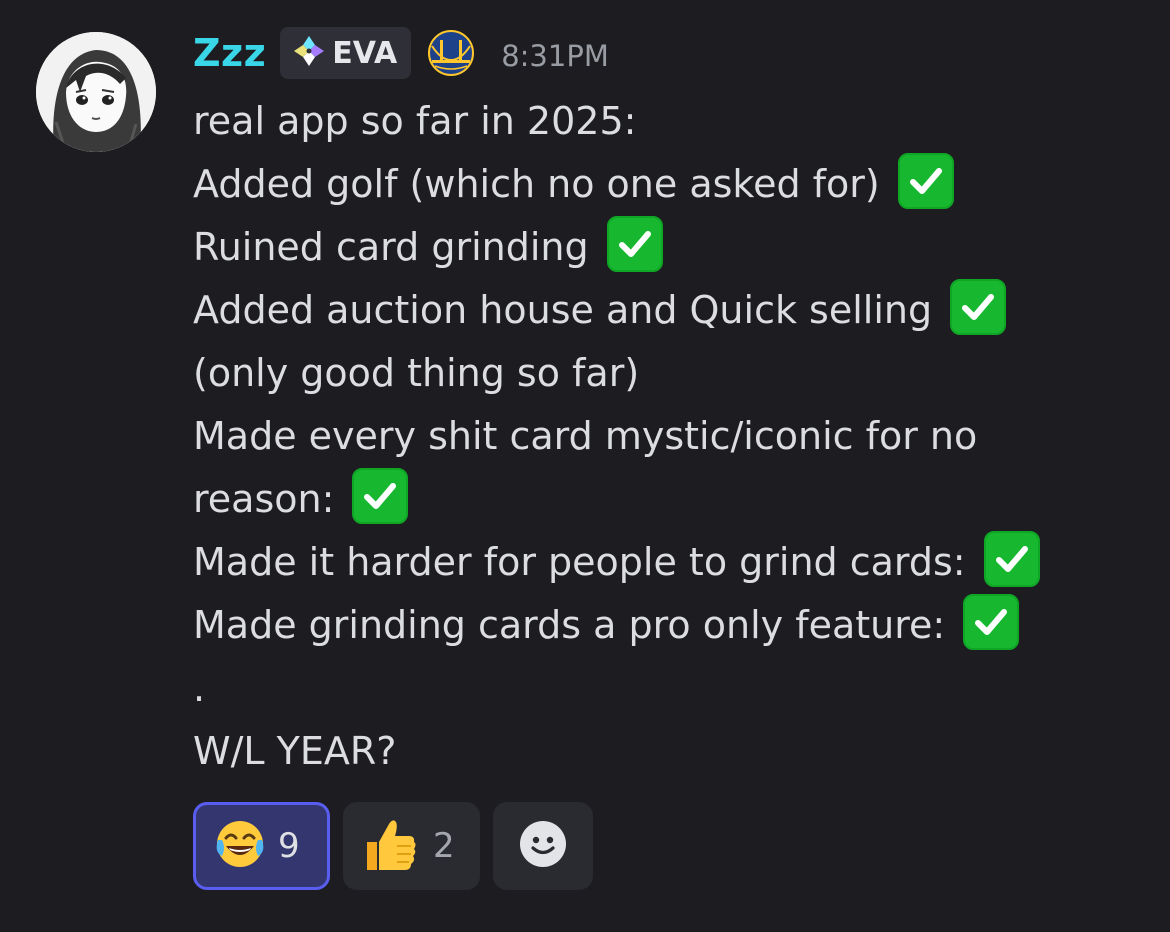  I want to click on reaction-bar: 9 2, so click(393, 846).